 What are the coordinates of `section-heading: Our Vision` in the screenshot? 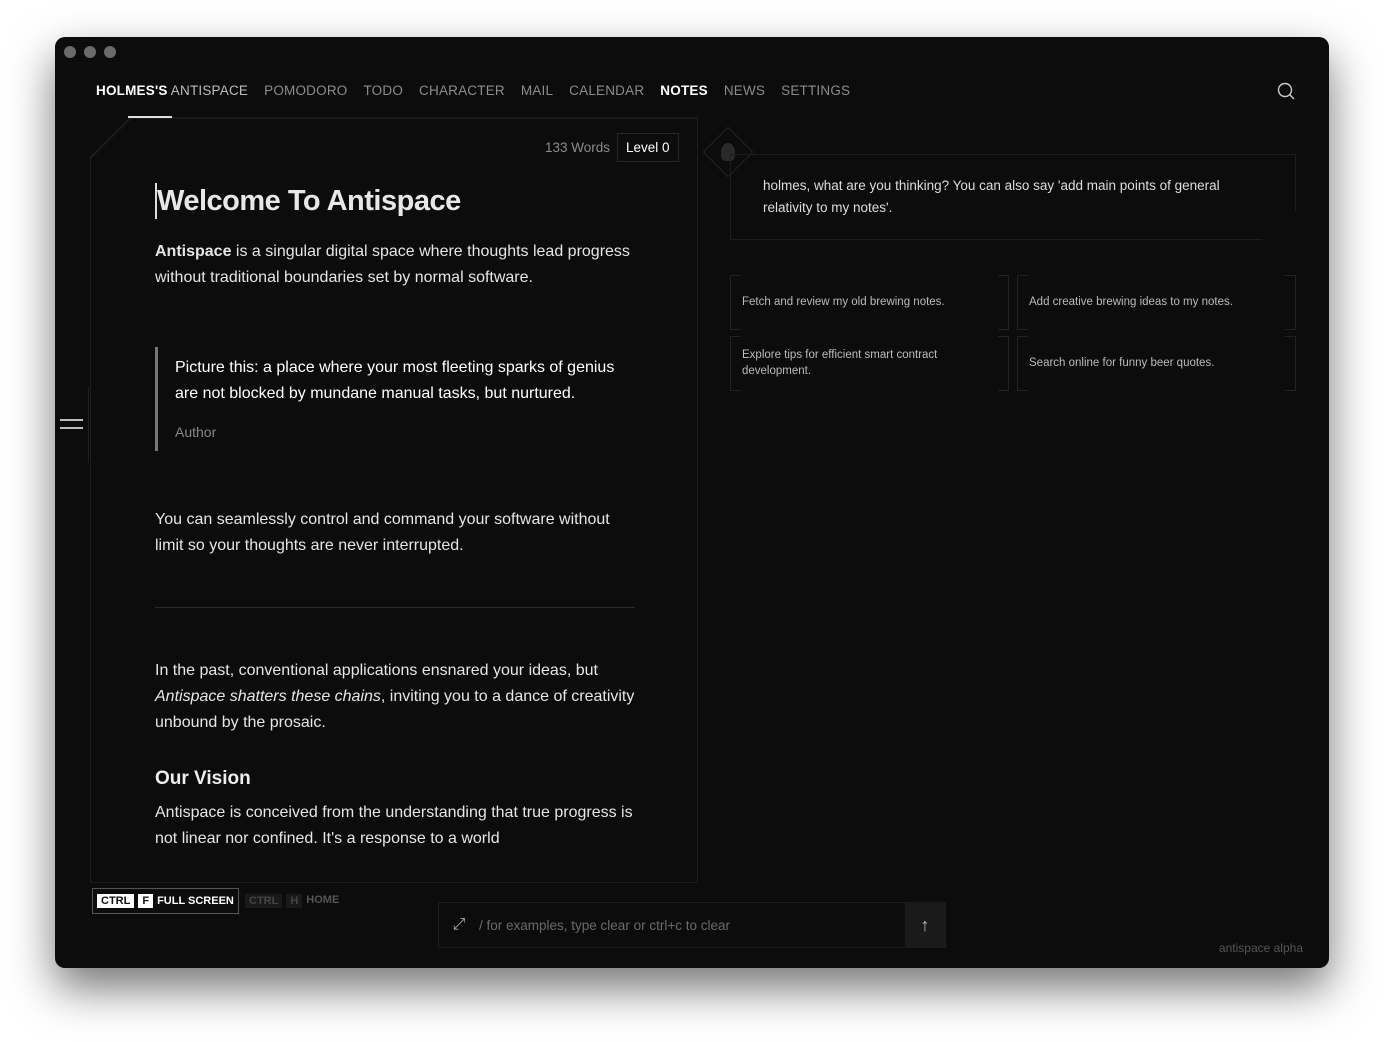 It's located at (203, 778).